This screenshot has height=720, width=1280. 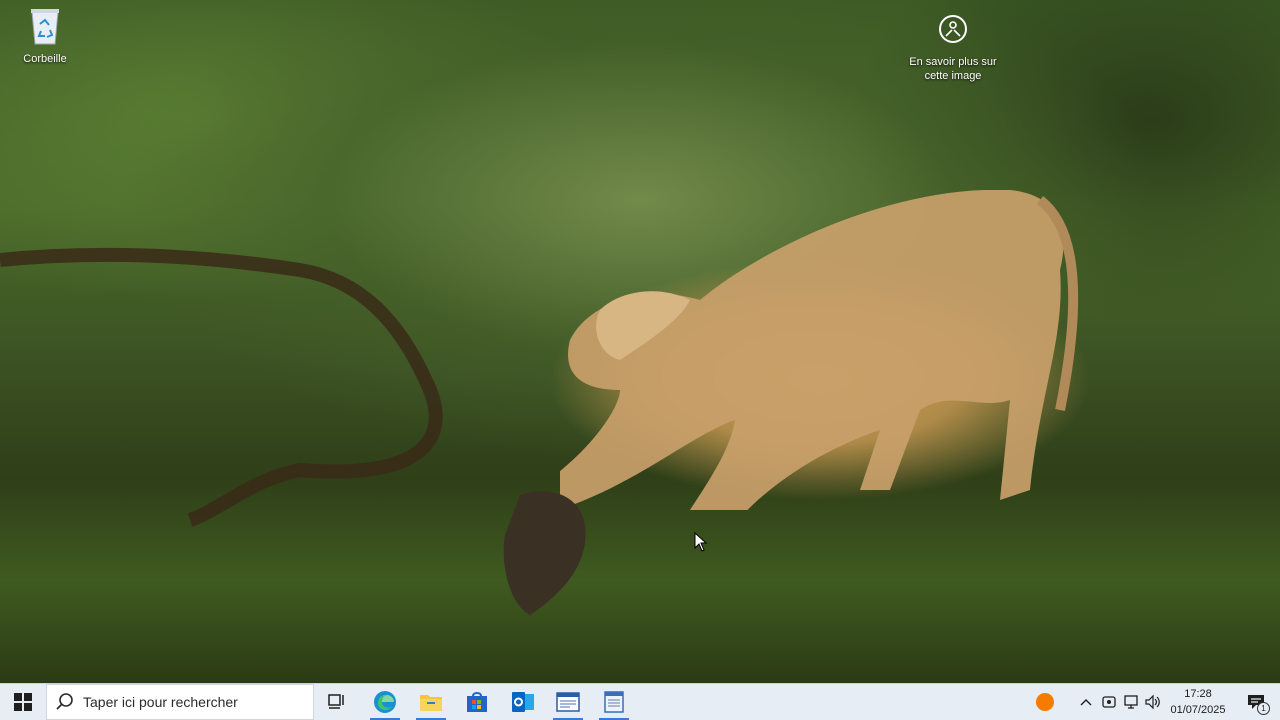 I want to click on orange-circle-icon, so click(x=1045, y=702).